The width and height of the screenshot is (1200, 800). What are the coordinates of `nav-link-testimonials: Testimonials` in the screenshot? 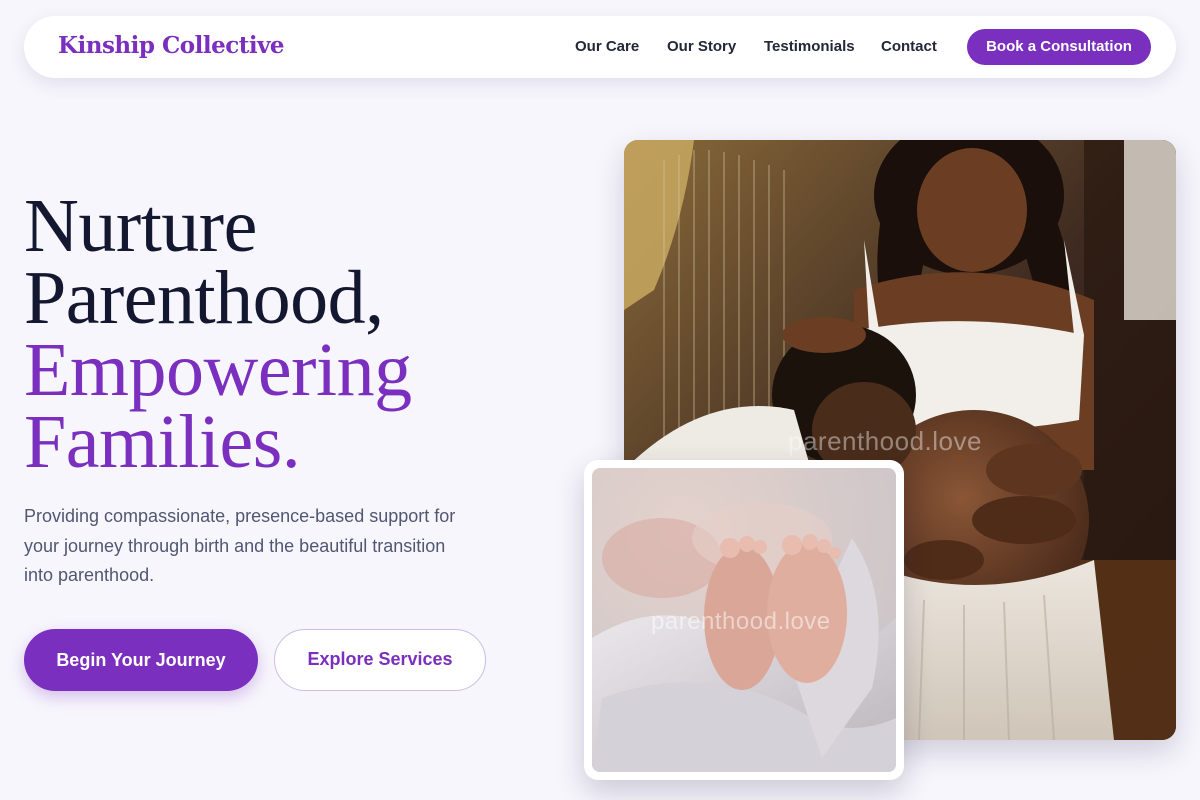 It's located at (809, 46).